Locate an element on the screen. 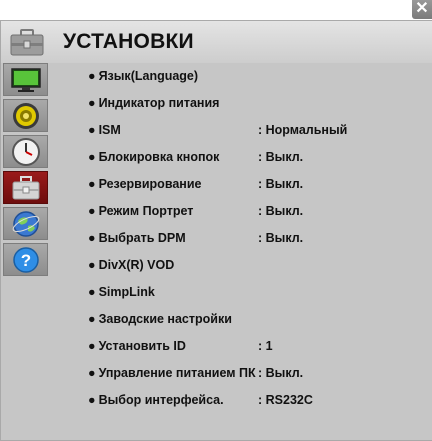  clock-icon is located at coordinates (25, 151).